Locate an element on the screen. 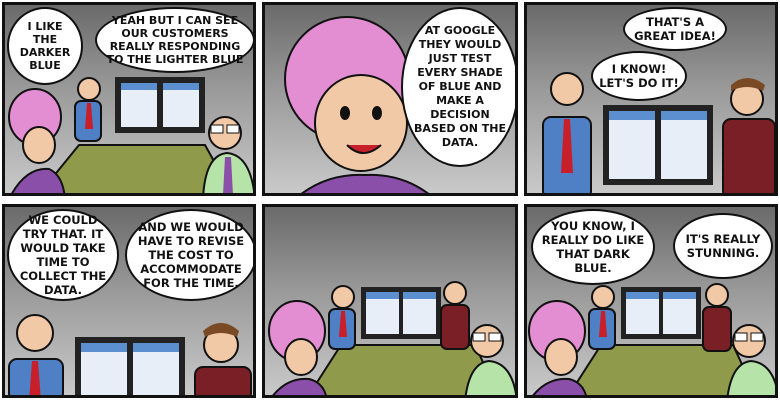 This screenshot has width=780, height=400. speech-bubble-p1-a: I LIKE THE DARKER BLUE is located at coordinates (45, 46).